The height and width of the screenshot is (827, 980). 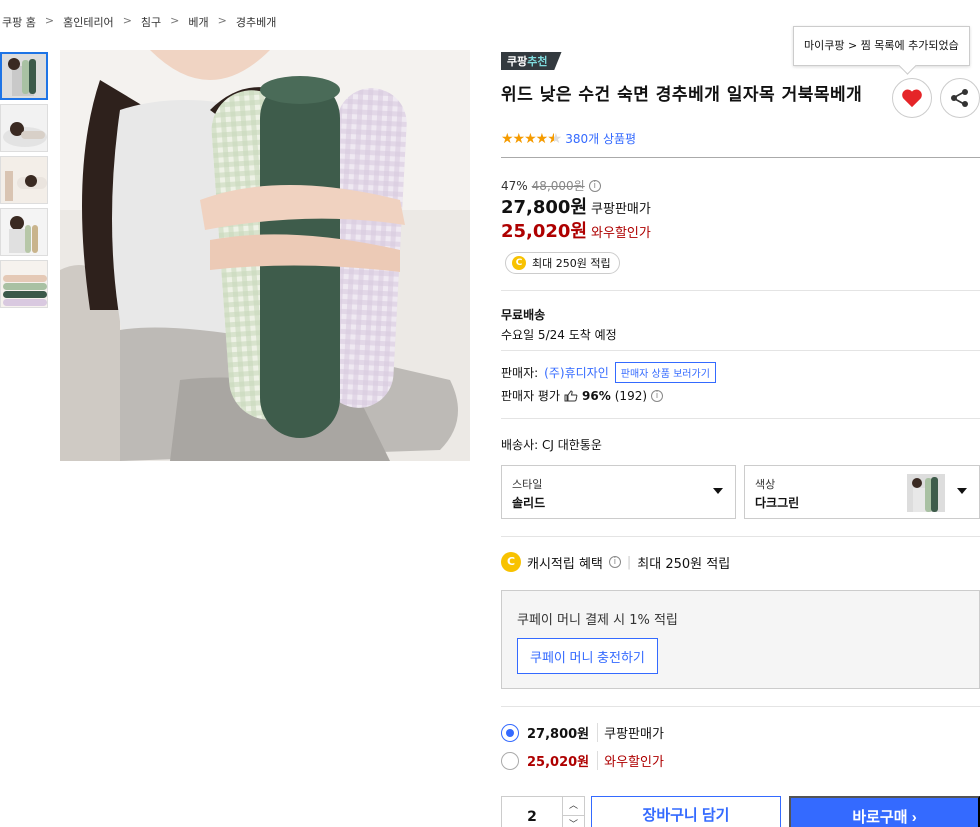 What do you see at coordinates (682, 95) in the screenshot?
I see `product-title: 위드 낮은 수건 숙면 경추베개 일자목 거북목베개` at bounding box center [682, 95].